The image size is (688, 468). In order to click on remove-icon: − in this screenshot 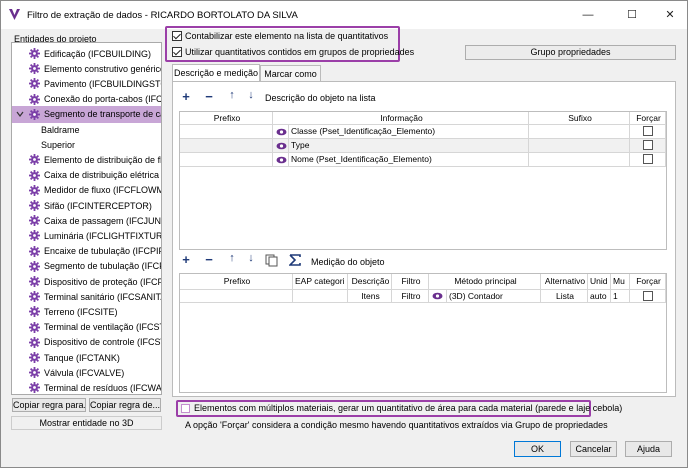, I will do `click(209, 96)`.